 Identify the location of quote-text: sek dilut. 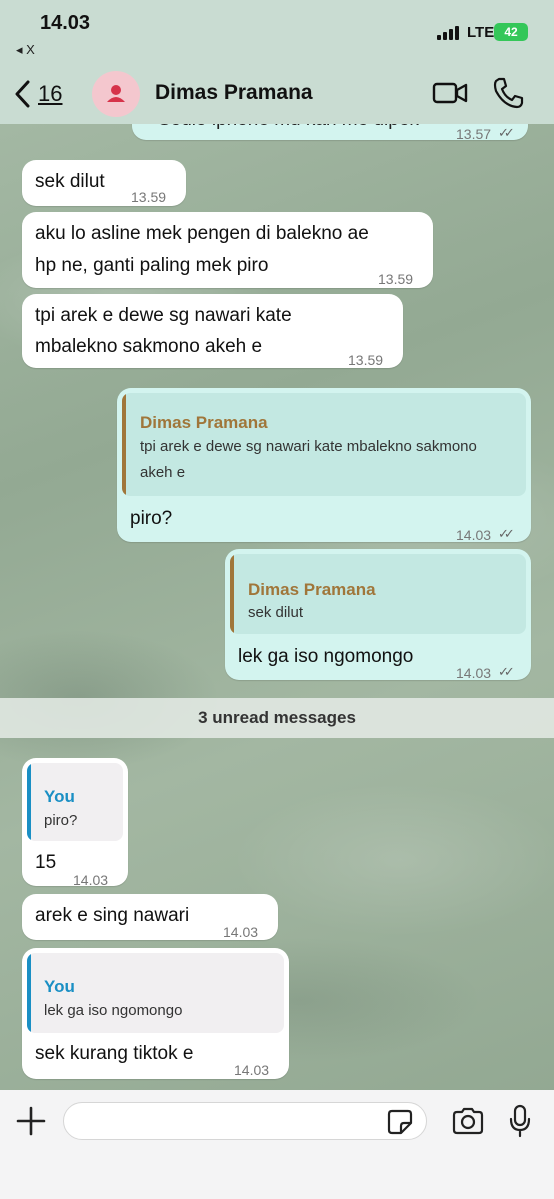
(276, 612).